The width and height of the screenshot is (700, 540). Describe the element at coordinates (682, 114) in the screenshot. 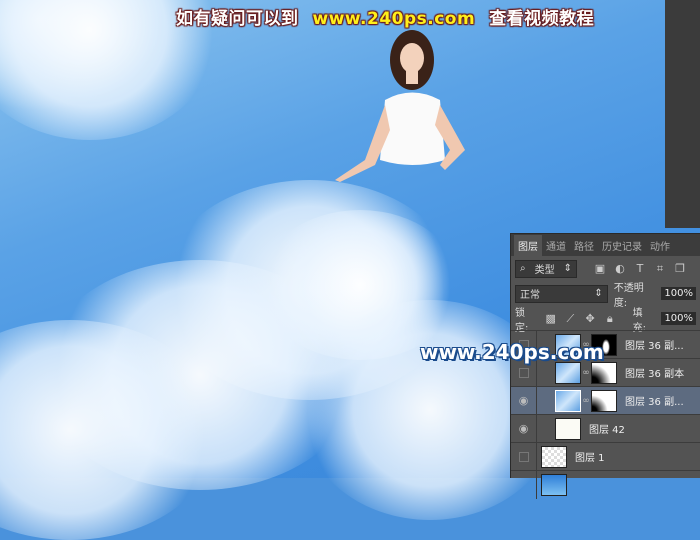

I see `workspace-background` at that location.